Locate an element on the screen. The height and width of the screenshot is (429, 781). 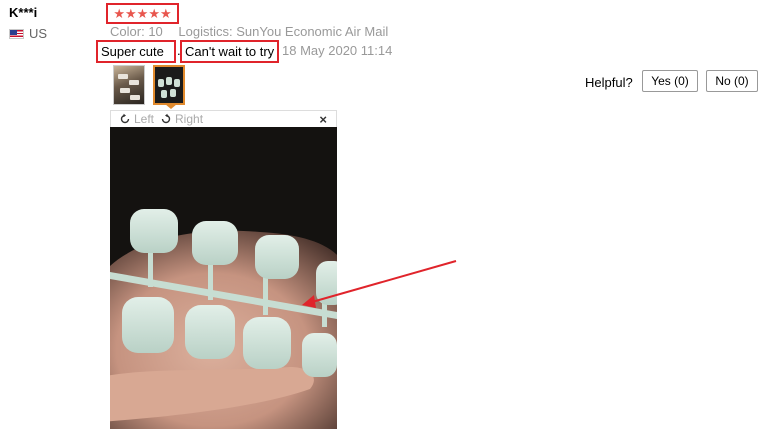
rotate-left-icon is located at coordinates (125, 118).